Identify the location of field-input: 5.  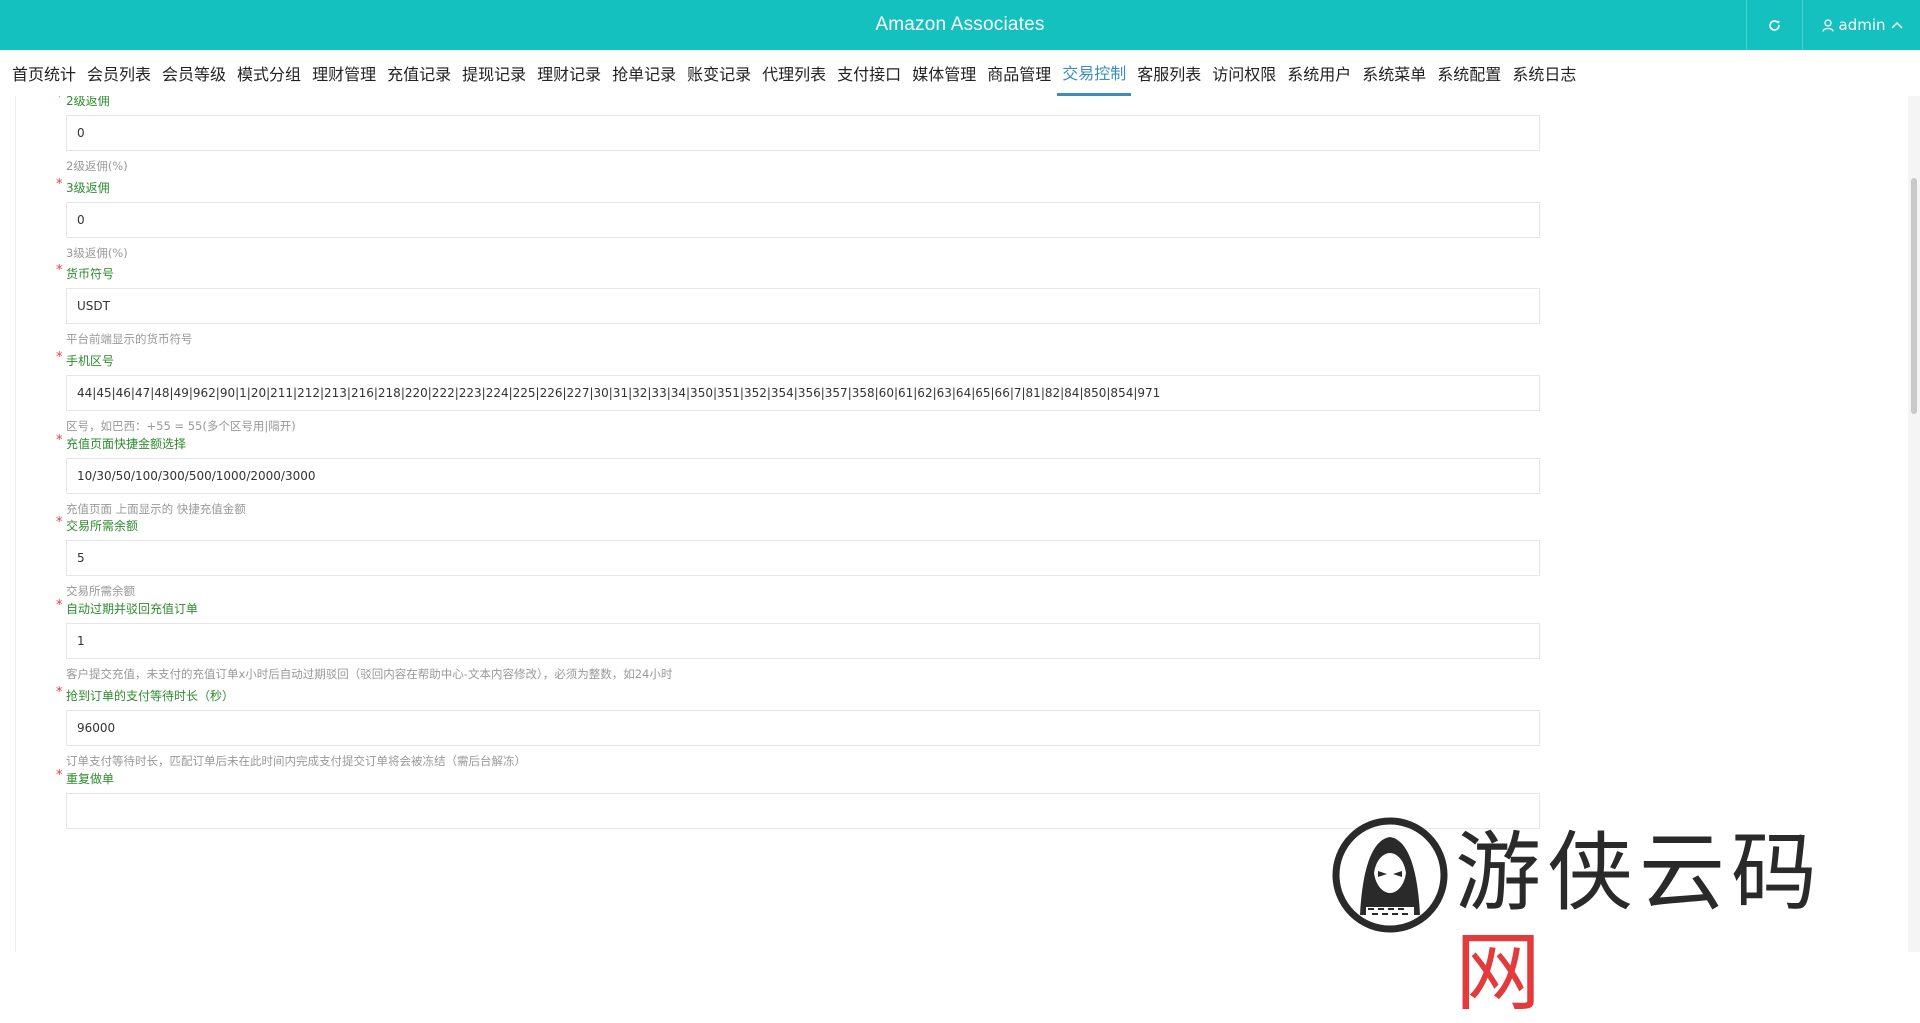
(803, 558).